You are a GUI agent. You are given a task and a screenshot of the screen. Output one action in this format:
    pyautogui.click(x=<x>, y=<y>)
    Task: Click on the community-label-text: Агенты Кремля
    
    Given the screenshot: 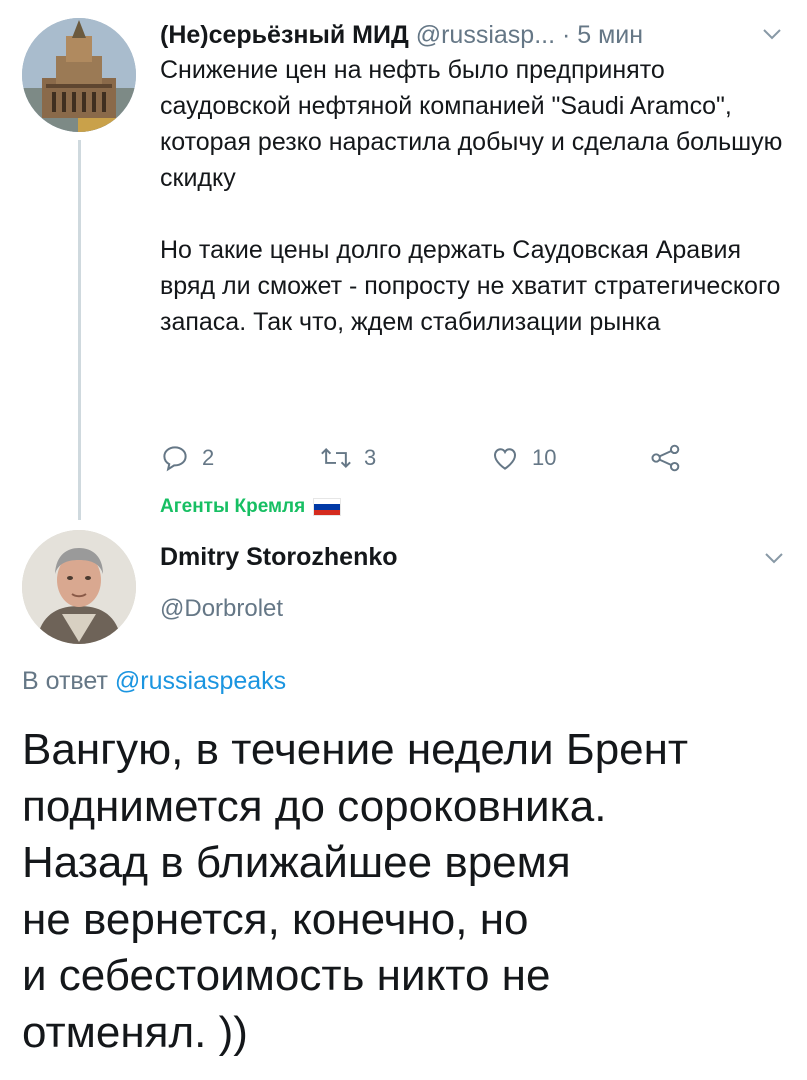 What is the action you would take?
    pyautogui.click(x=233, y=506)
    